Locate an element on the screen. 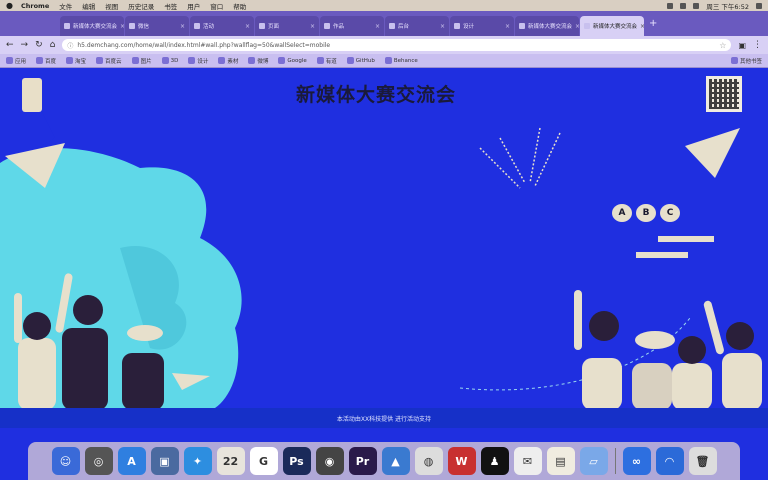 The image size is (768, 480). menu-edit: 编辑 is located at coordinates (88, 6).